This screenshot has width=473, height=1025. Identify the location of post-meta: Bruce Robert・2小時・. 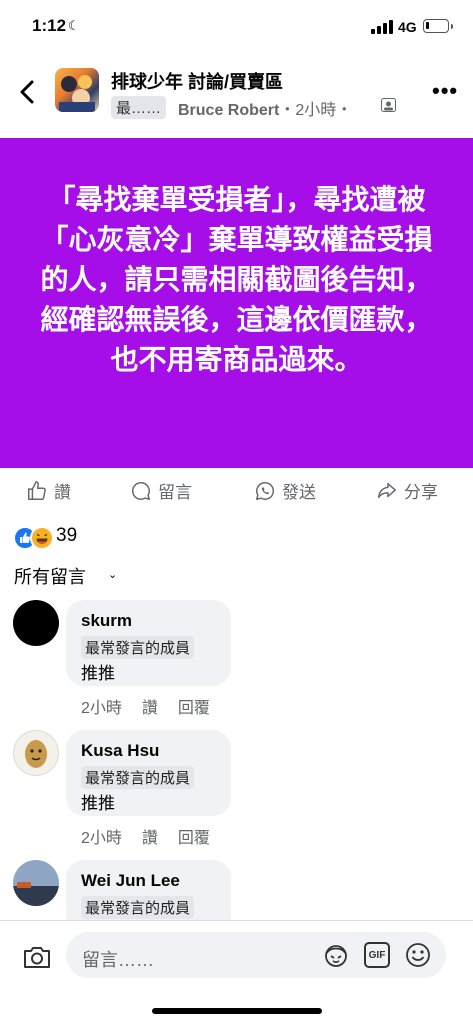
(265, 108).